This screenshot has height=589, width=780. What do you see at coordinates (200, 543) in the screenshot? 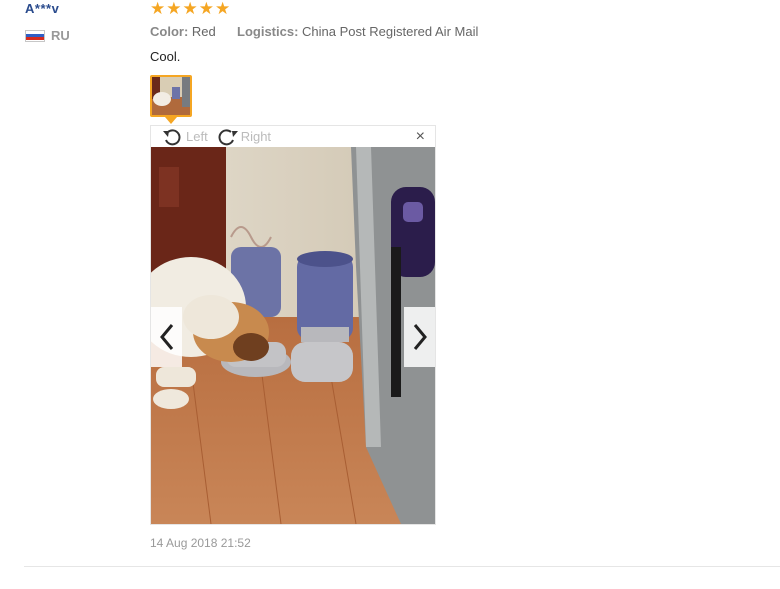
I see `review-date: 14 Aug 2018 21:52` at bounding box center [200, 543].